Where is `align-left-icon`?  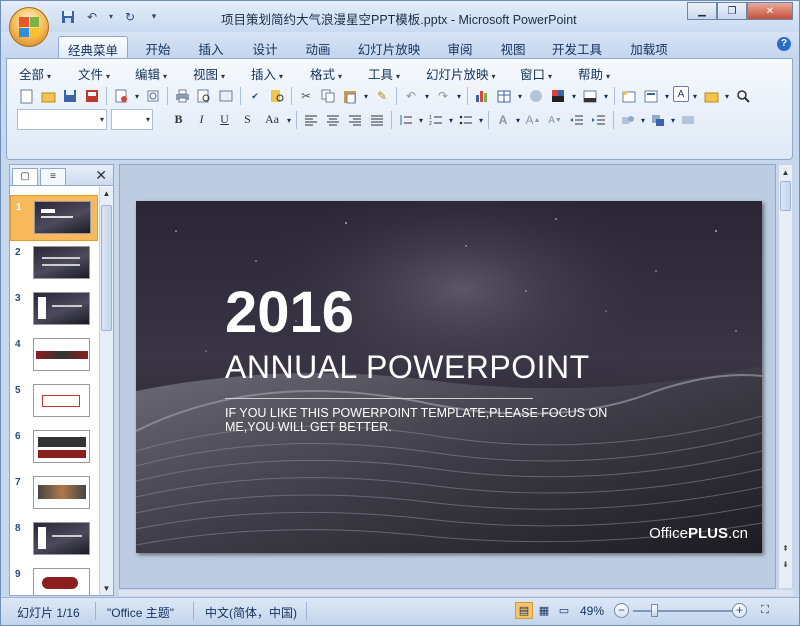
align-left-icon is located at coordinates (311, 120).